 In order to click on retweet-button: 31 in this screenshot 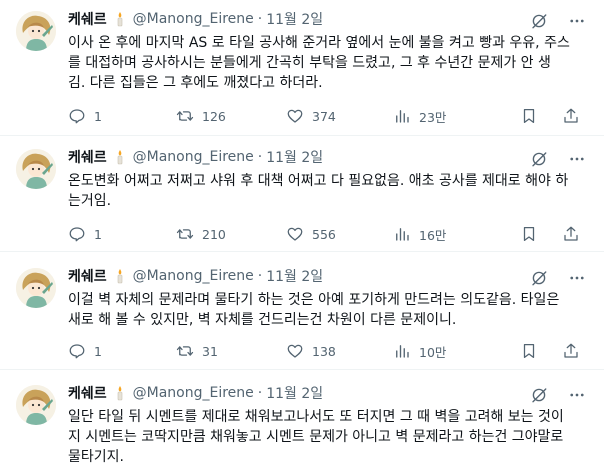, I will do `click(197, 351)`.